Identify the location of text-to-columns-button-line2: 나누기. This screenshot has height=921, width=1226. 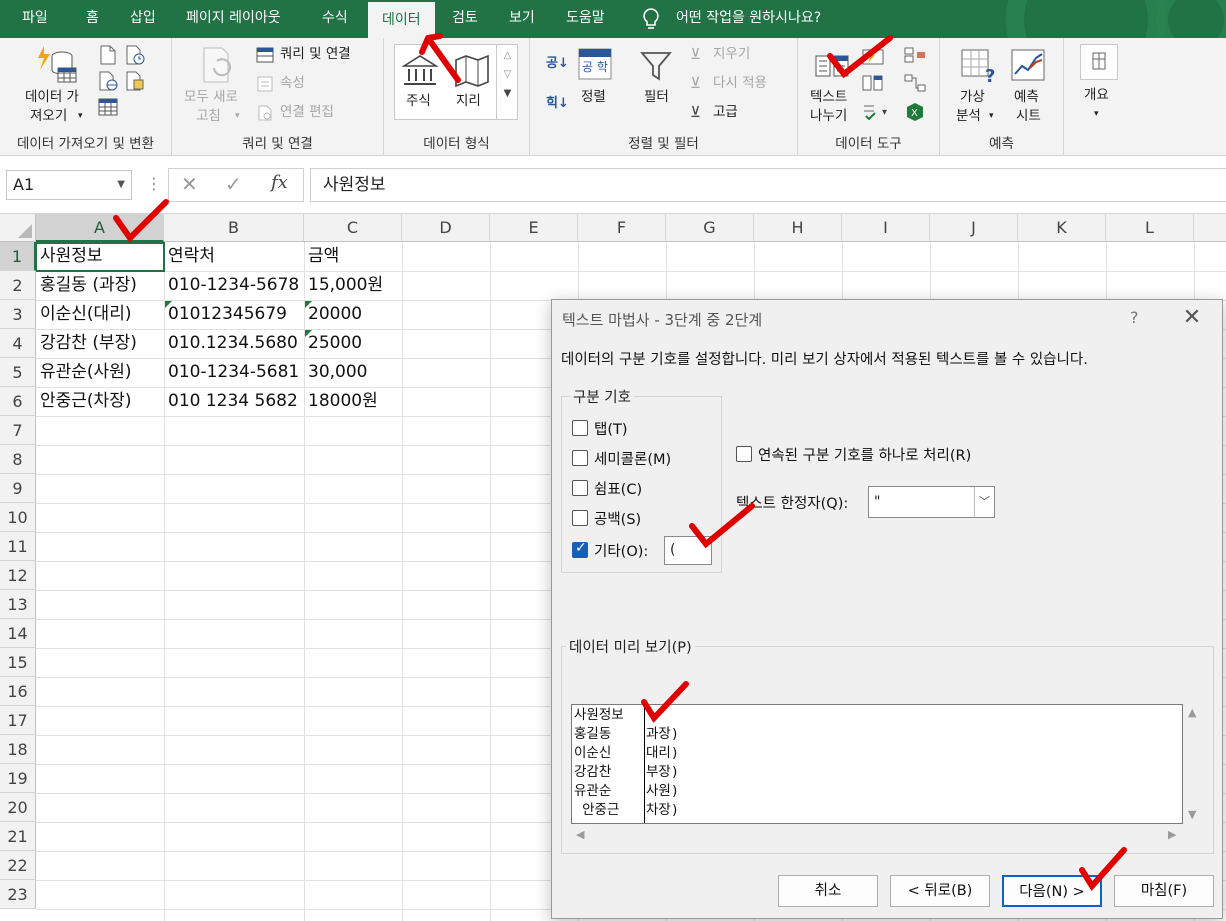
(828, 116).